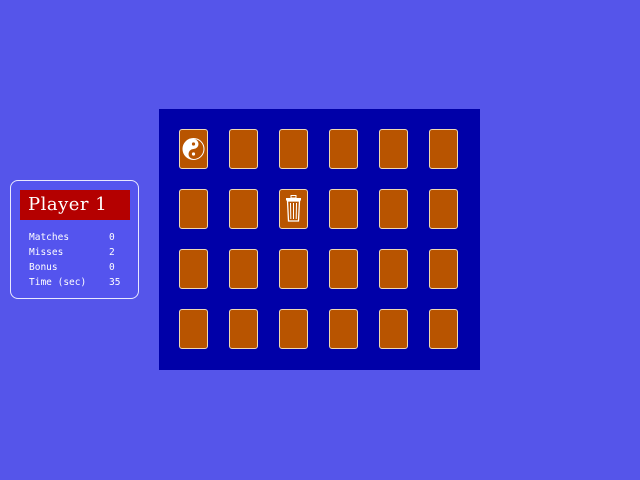 The image size is (640, 480). I want to click on stat-label: Misses, so click(46, 252).